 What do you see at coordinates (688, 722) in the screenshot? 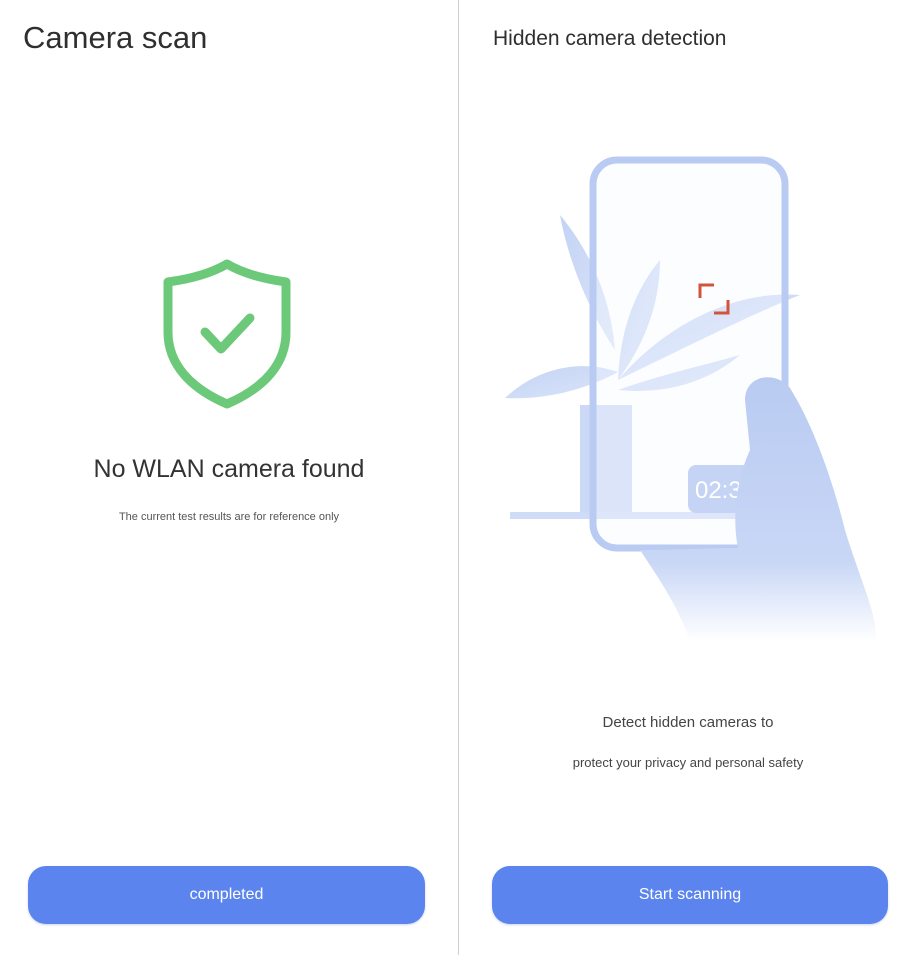
I see `description-line-1: Detect hidden cameras to` at bounding box center [688, 722].